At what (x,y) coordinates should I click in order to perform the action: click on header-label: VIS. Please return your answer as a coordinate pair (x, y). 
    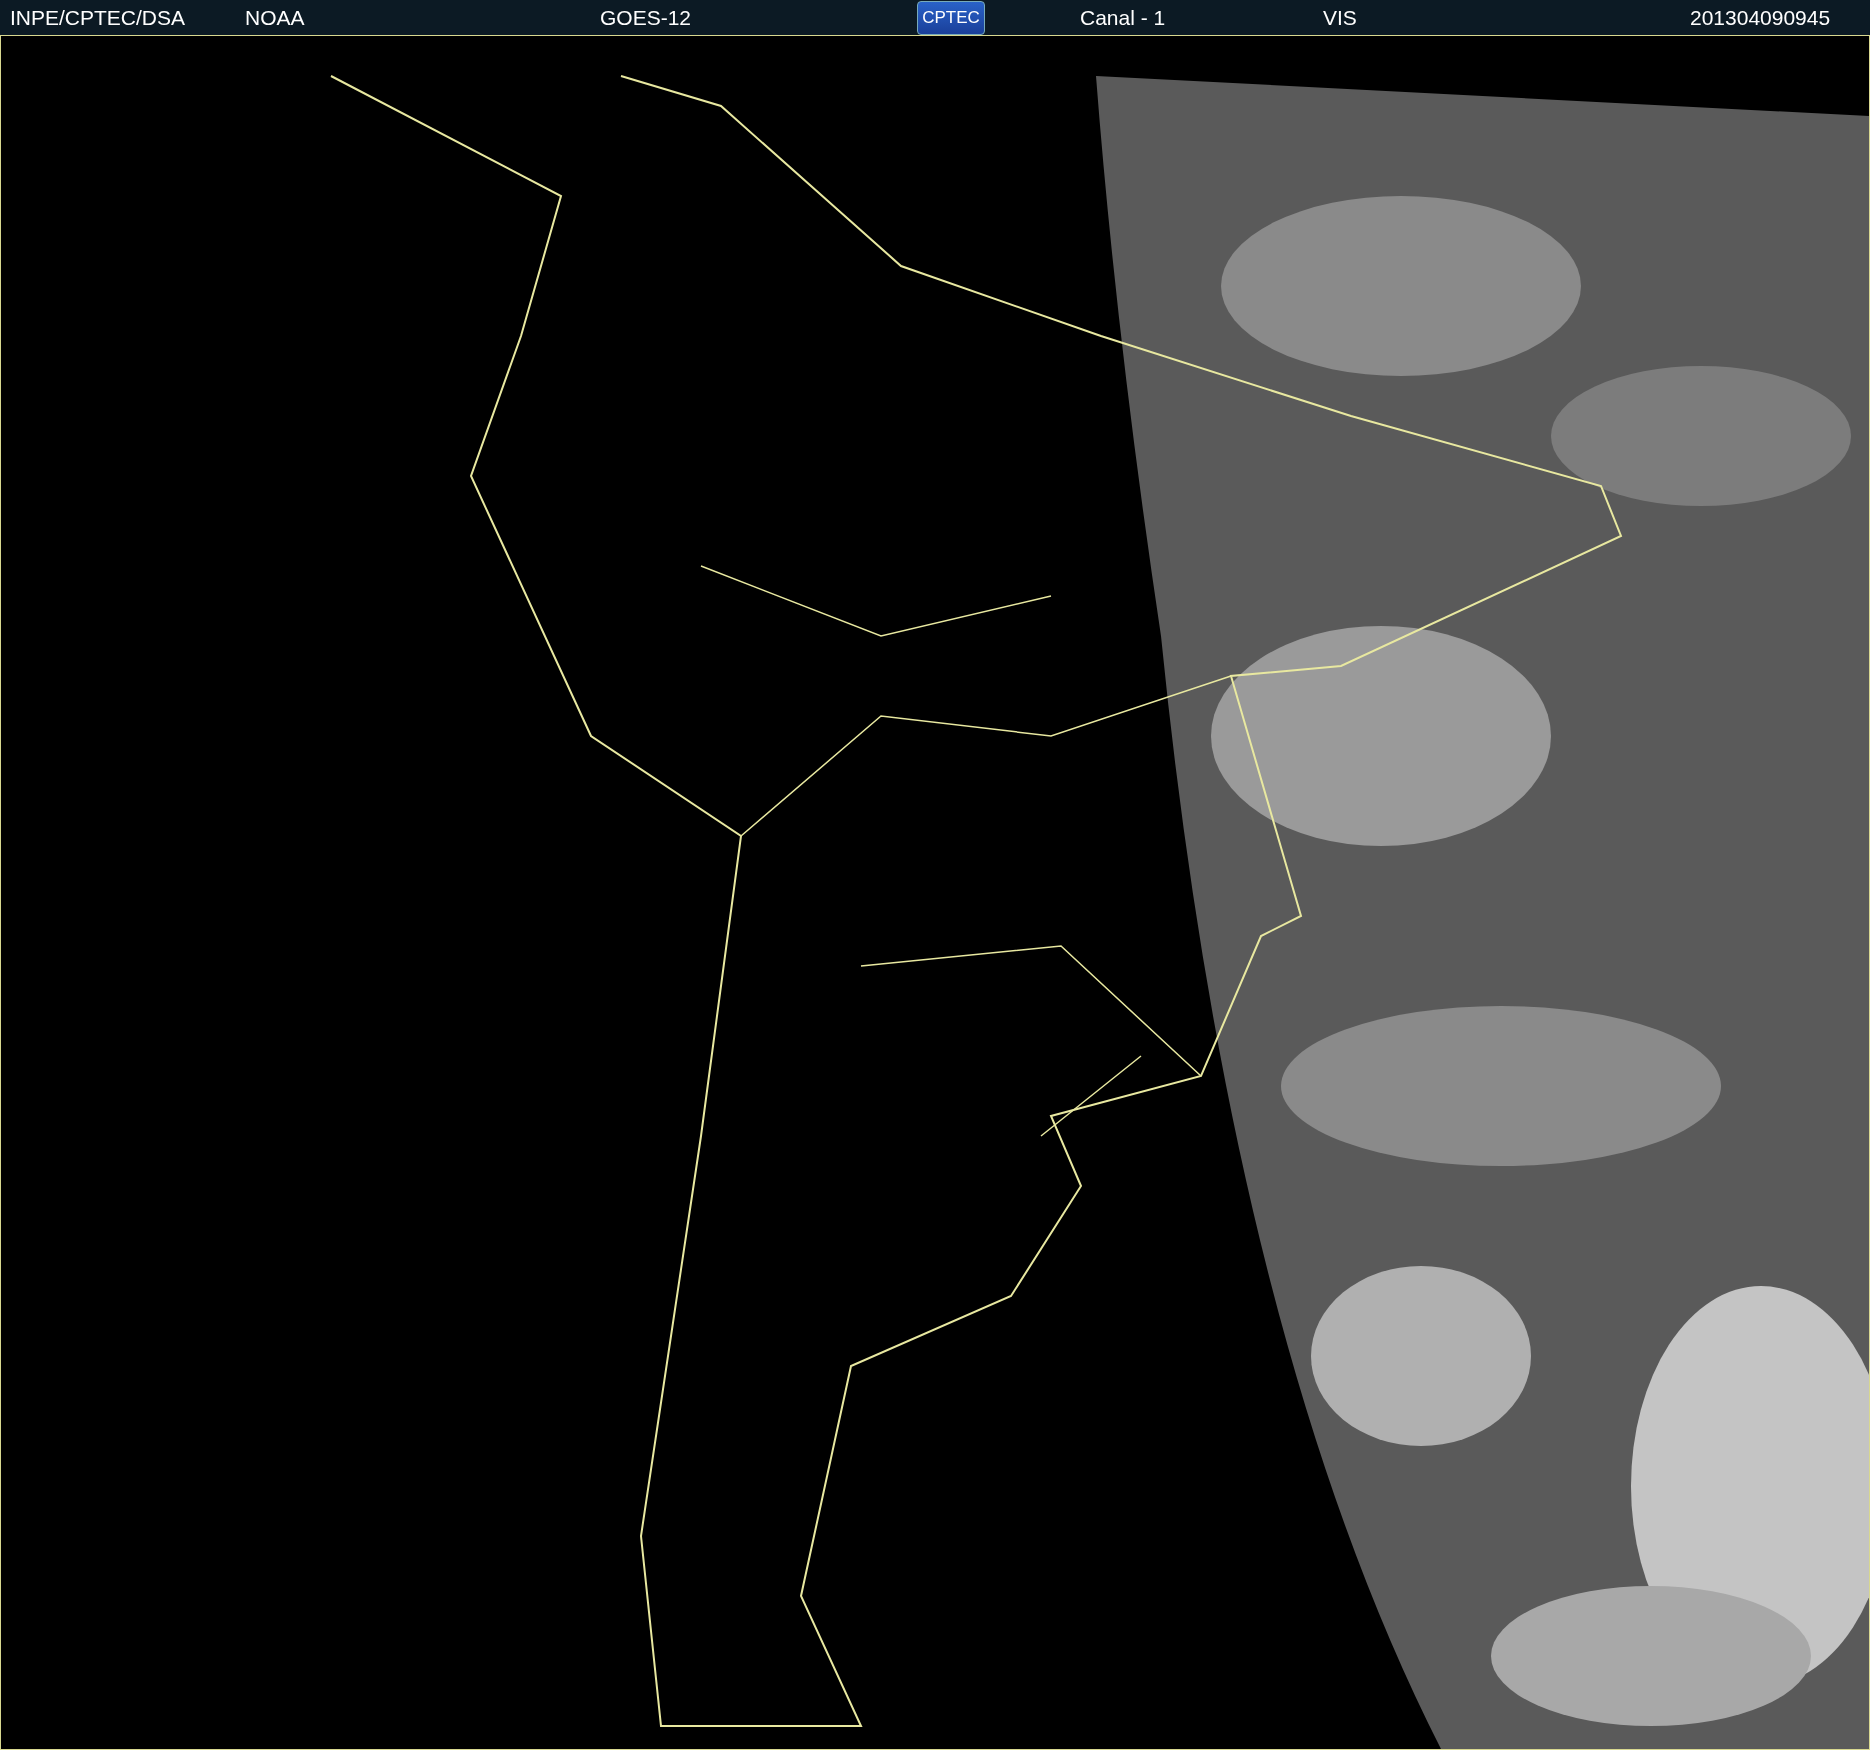
    Looking at the image, I should click on (1340, 17).